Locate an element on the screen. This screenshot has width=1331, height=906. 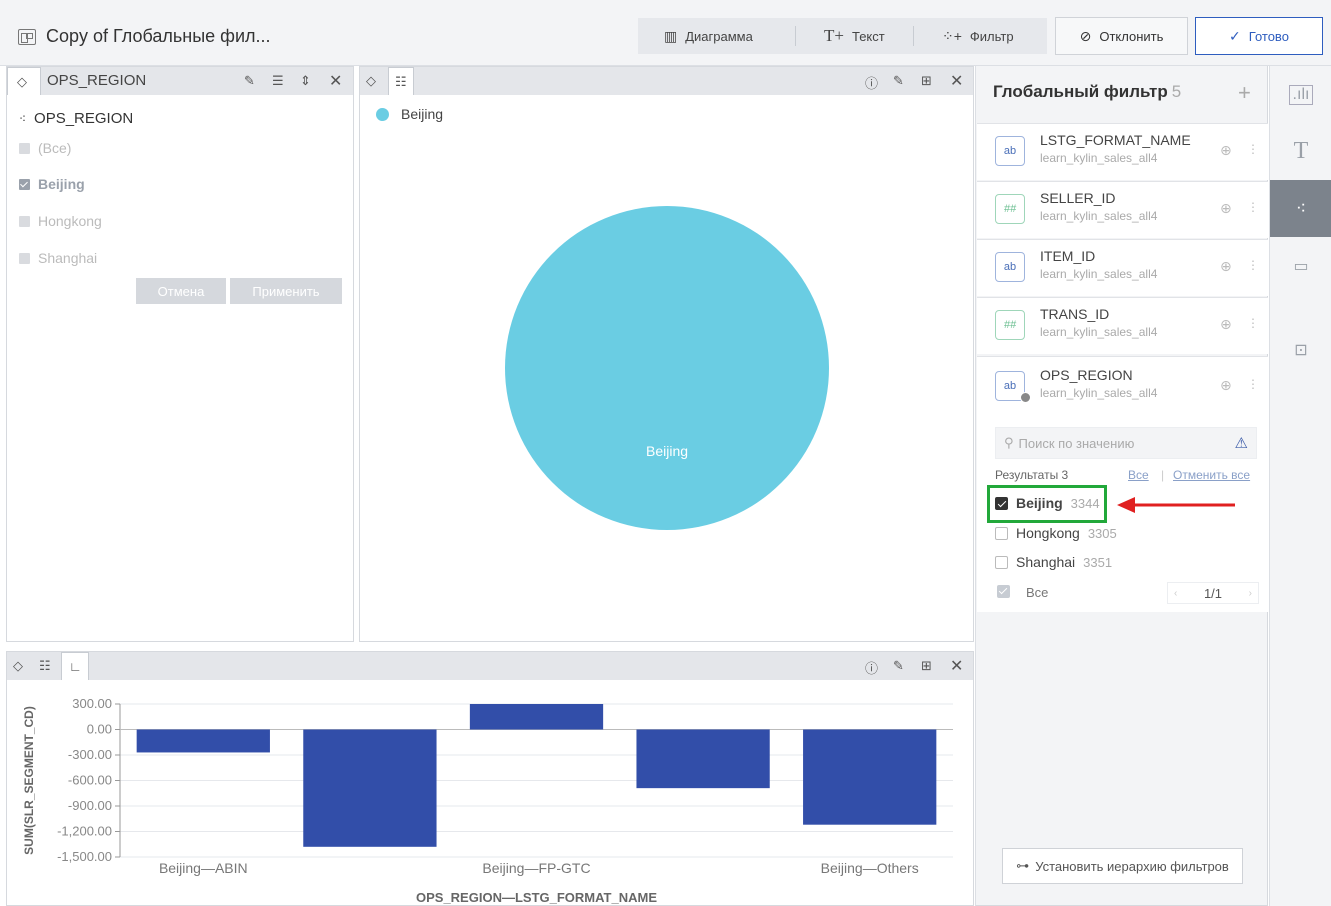
sort-icon: ⇕ is located at coordinates (305, 81).